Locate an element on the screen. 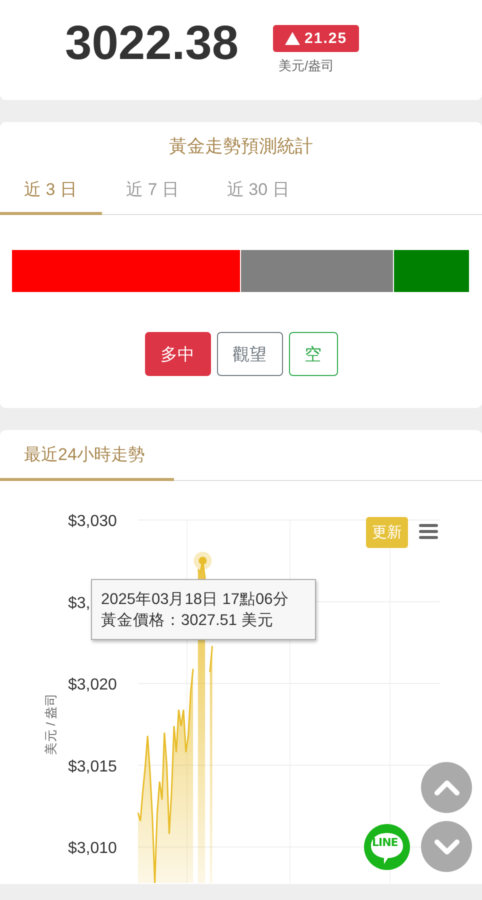 Image resolution: width=482 pixels, height=900 pixels. chevron-down-icon is located at coordinates (447, 846).